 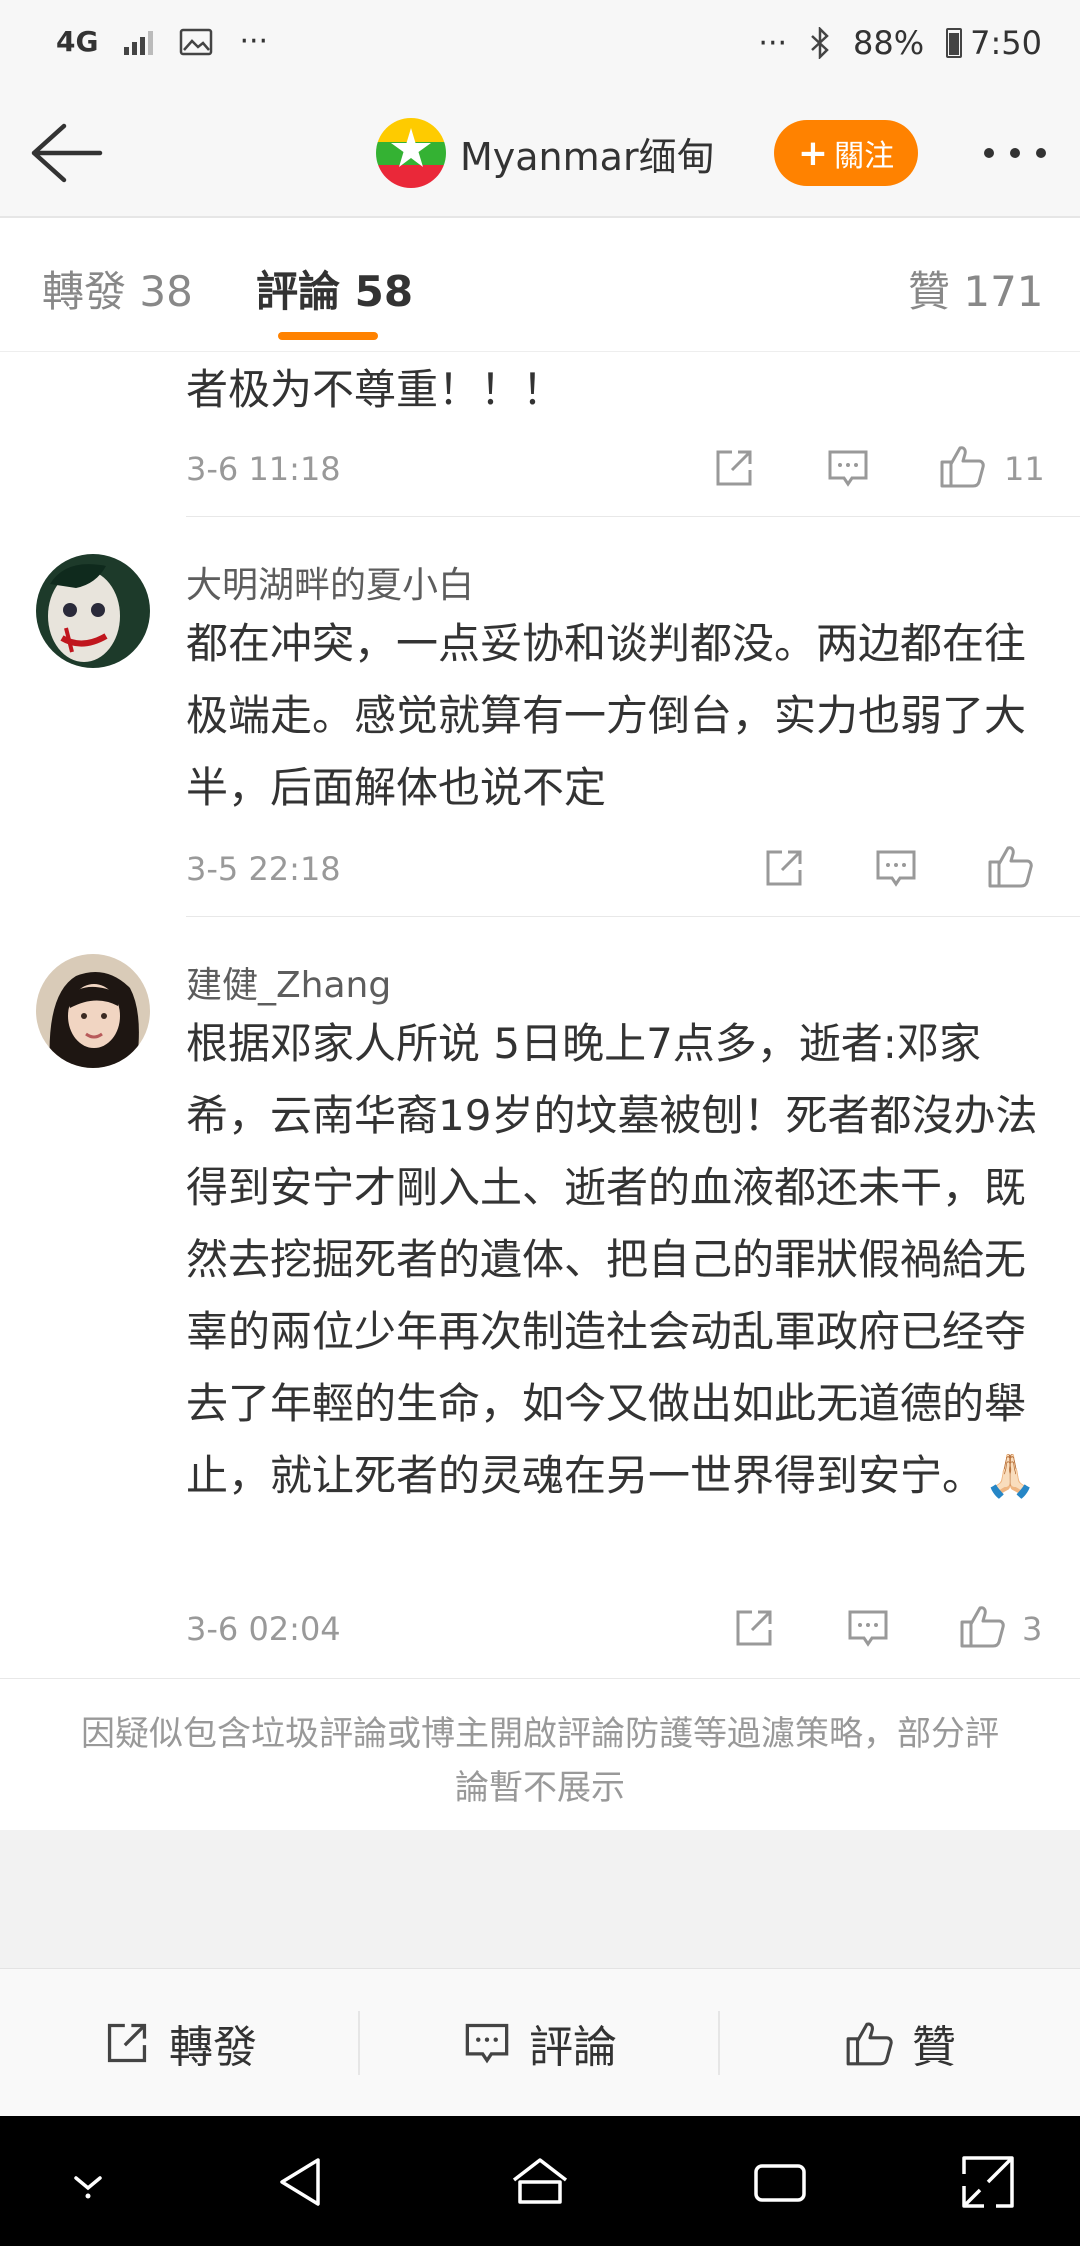 What do you see at coordinates (587, 156) in the screenshot?
I see `account-name: Myanmar缅甸` at bounding box center [587, 156].